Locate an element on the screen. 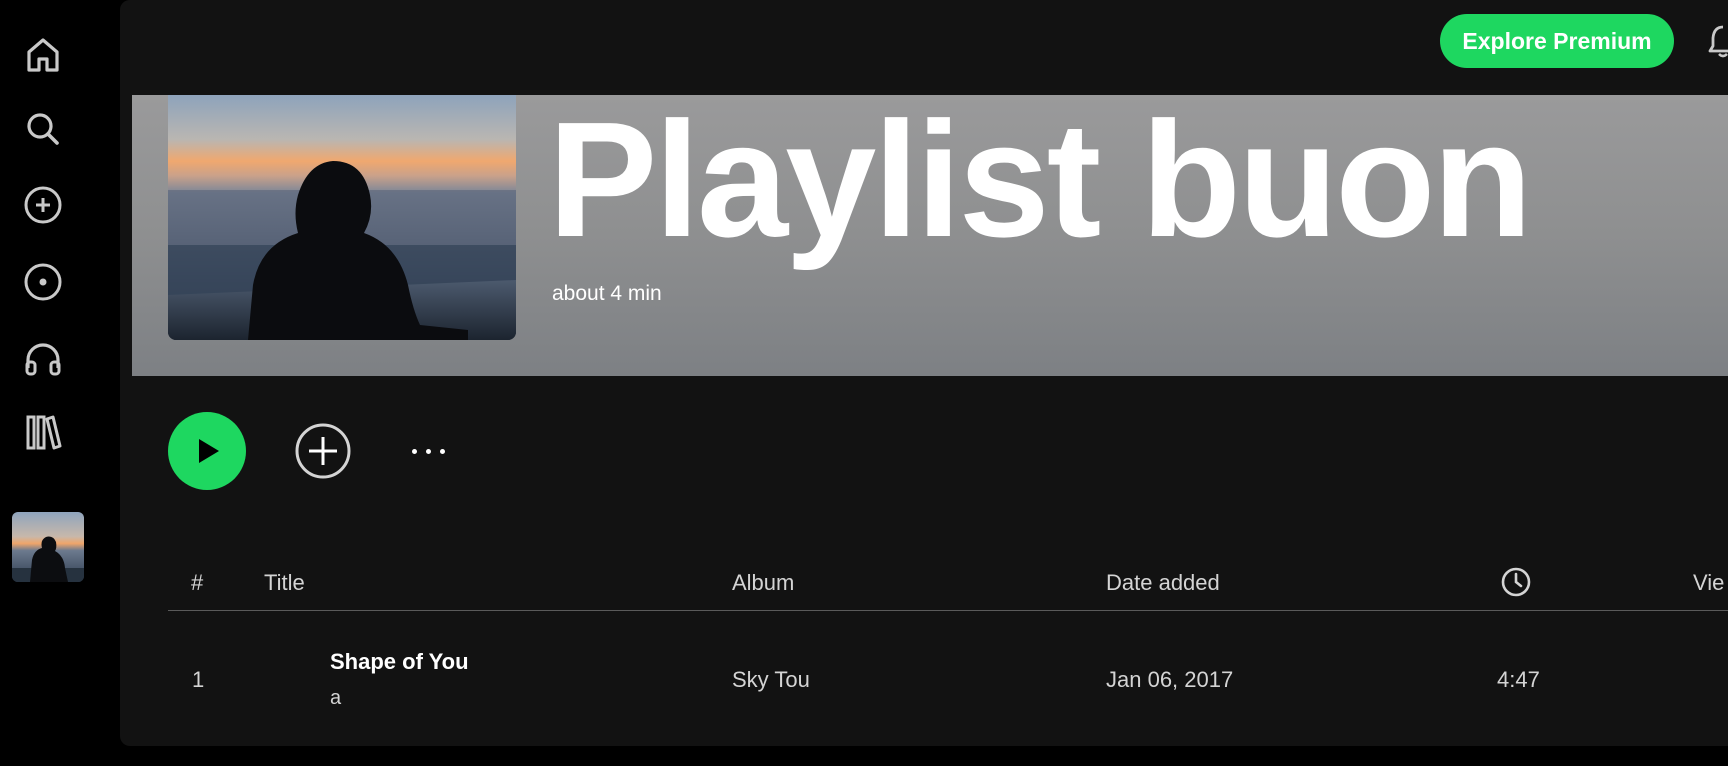 The height and width of the screenshot is (766, 1728). explore-premium-button: Explore Premium is located at coordinates (1557, 41).